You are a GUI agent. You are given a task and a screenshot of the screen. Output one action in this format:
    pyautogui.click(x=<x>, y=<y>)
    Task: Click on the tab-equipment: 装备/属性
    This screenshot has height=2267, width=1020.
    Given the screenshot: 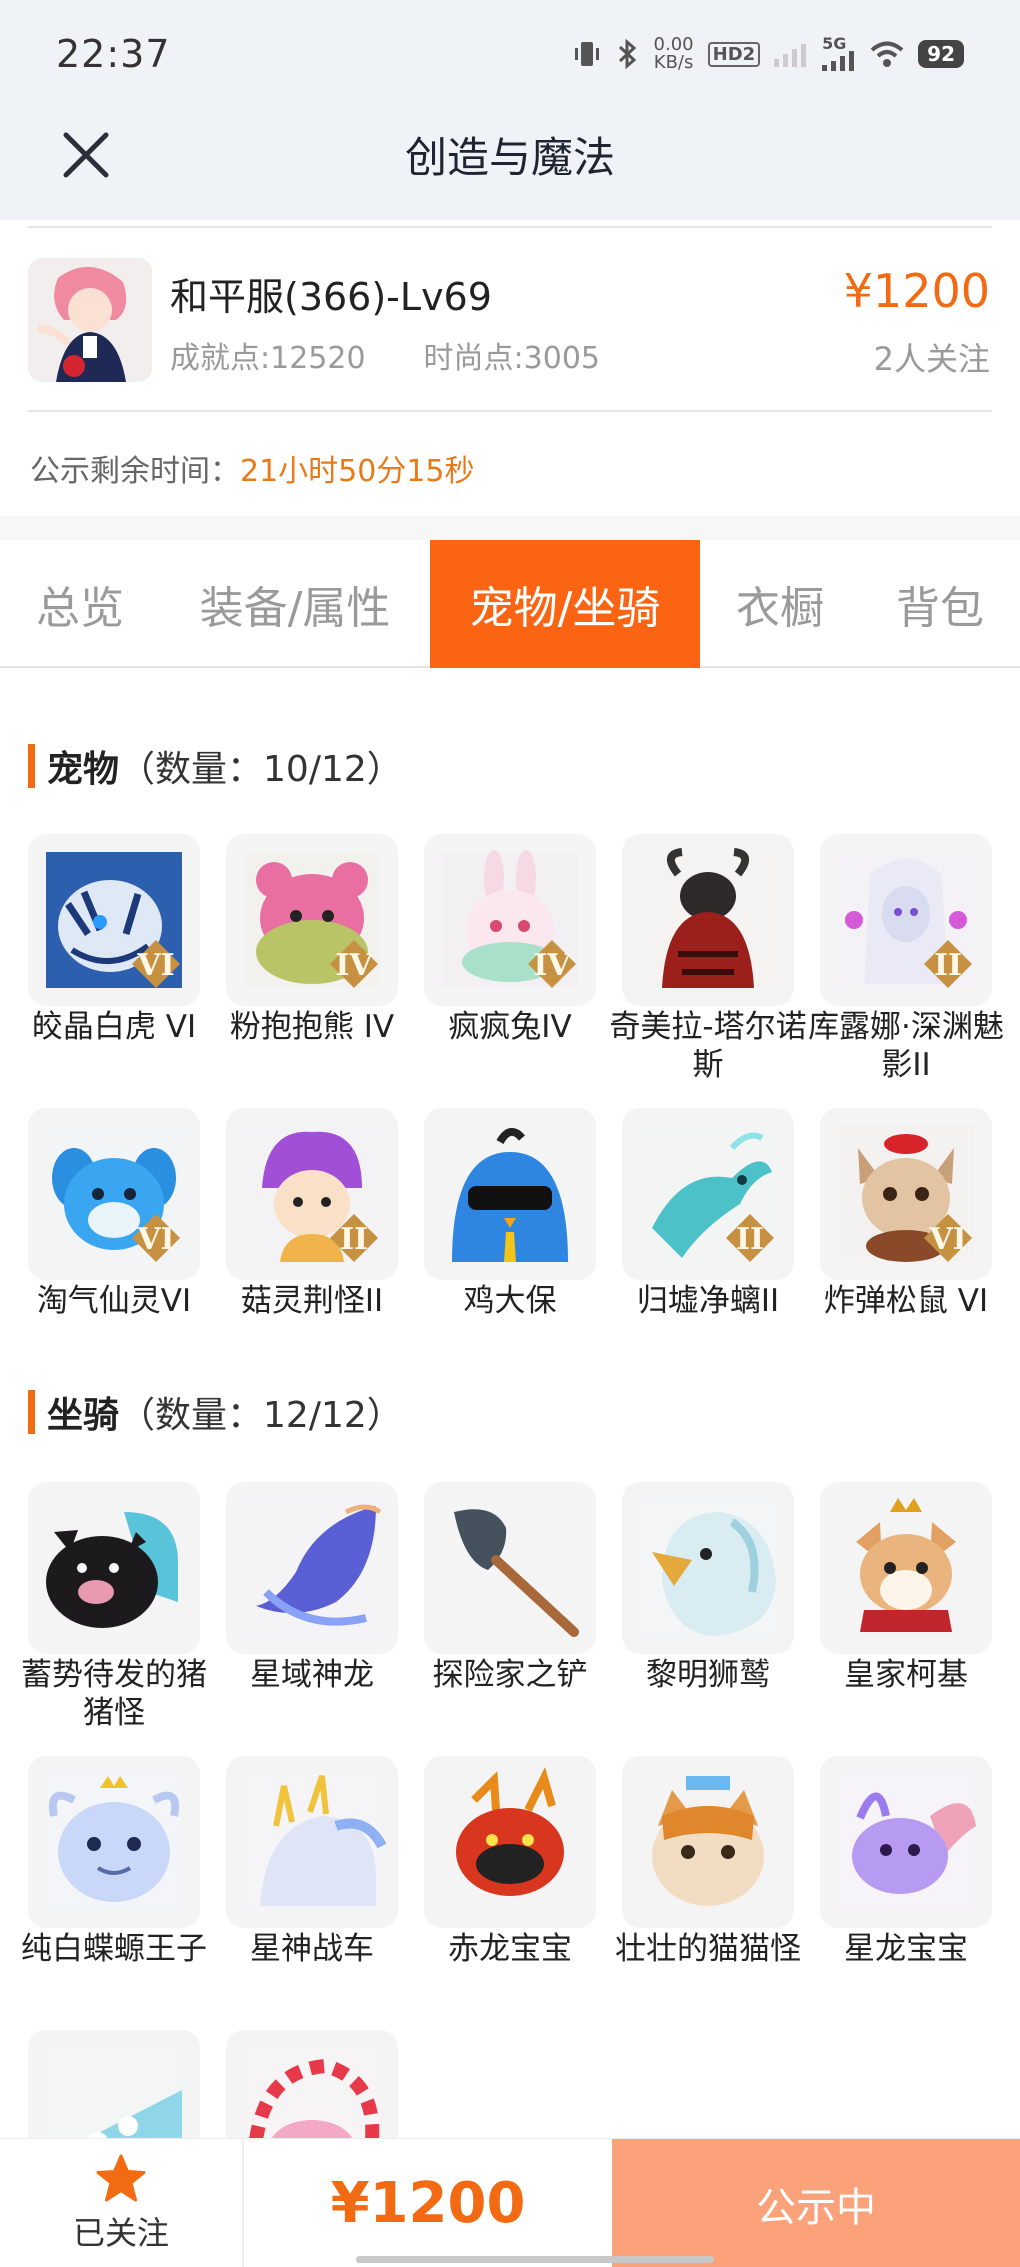 What is the action you would take?
    pyautogui.click(x=295, y=604)
    